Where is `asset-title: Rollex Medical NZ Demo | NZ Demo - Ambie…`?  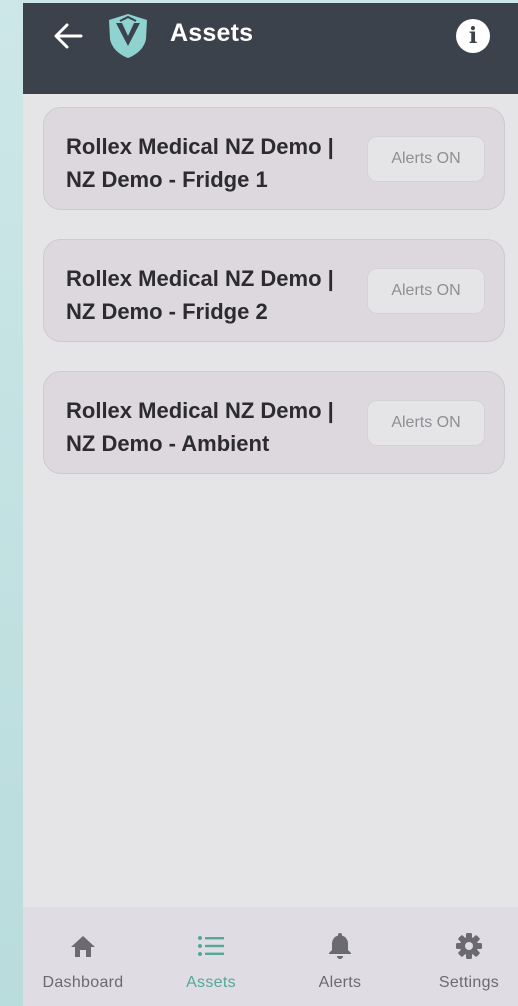 asset-title: Rollex Medical NZ Demo | NZ Demo - Ambie… is located at coordinates (216, 427).